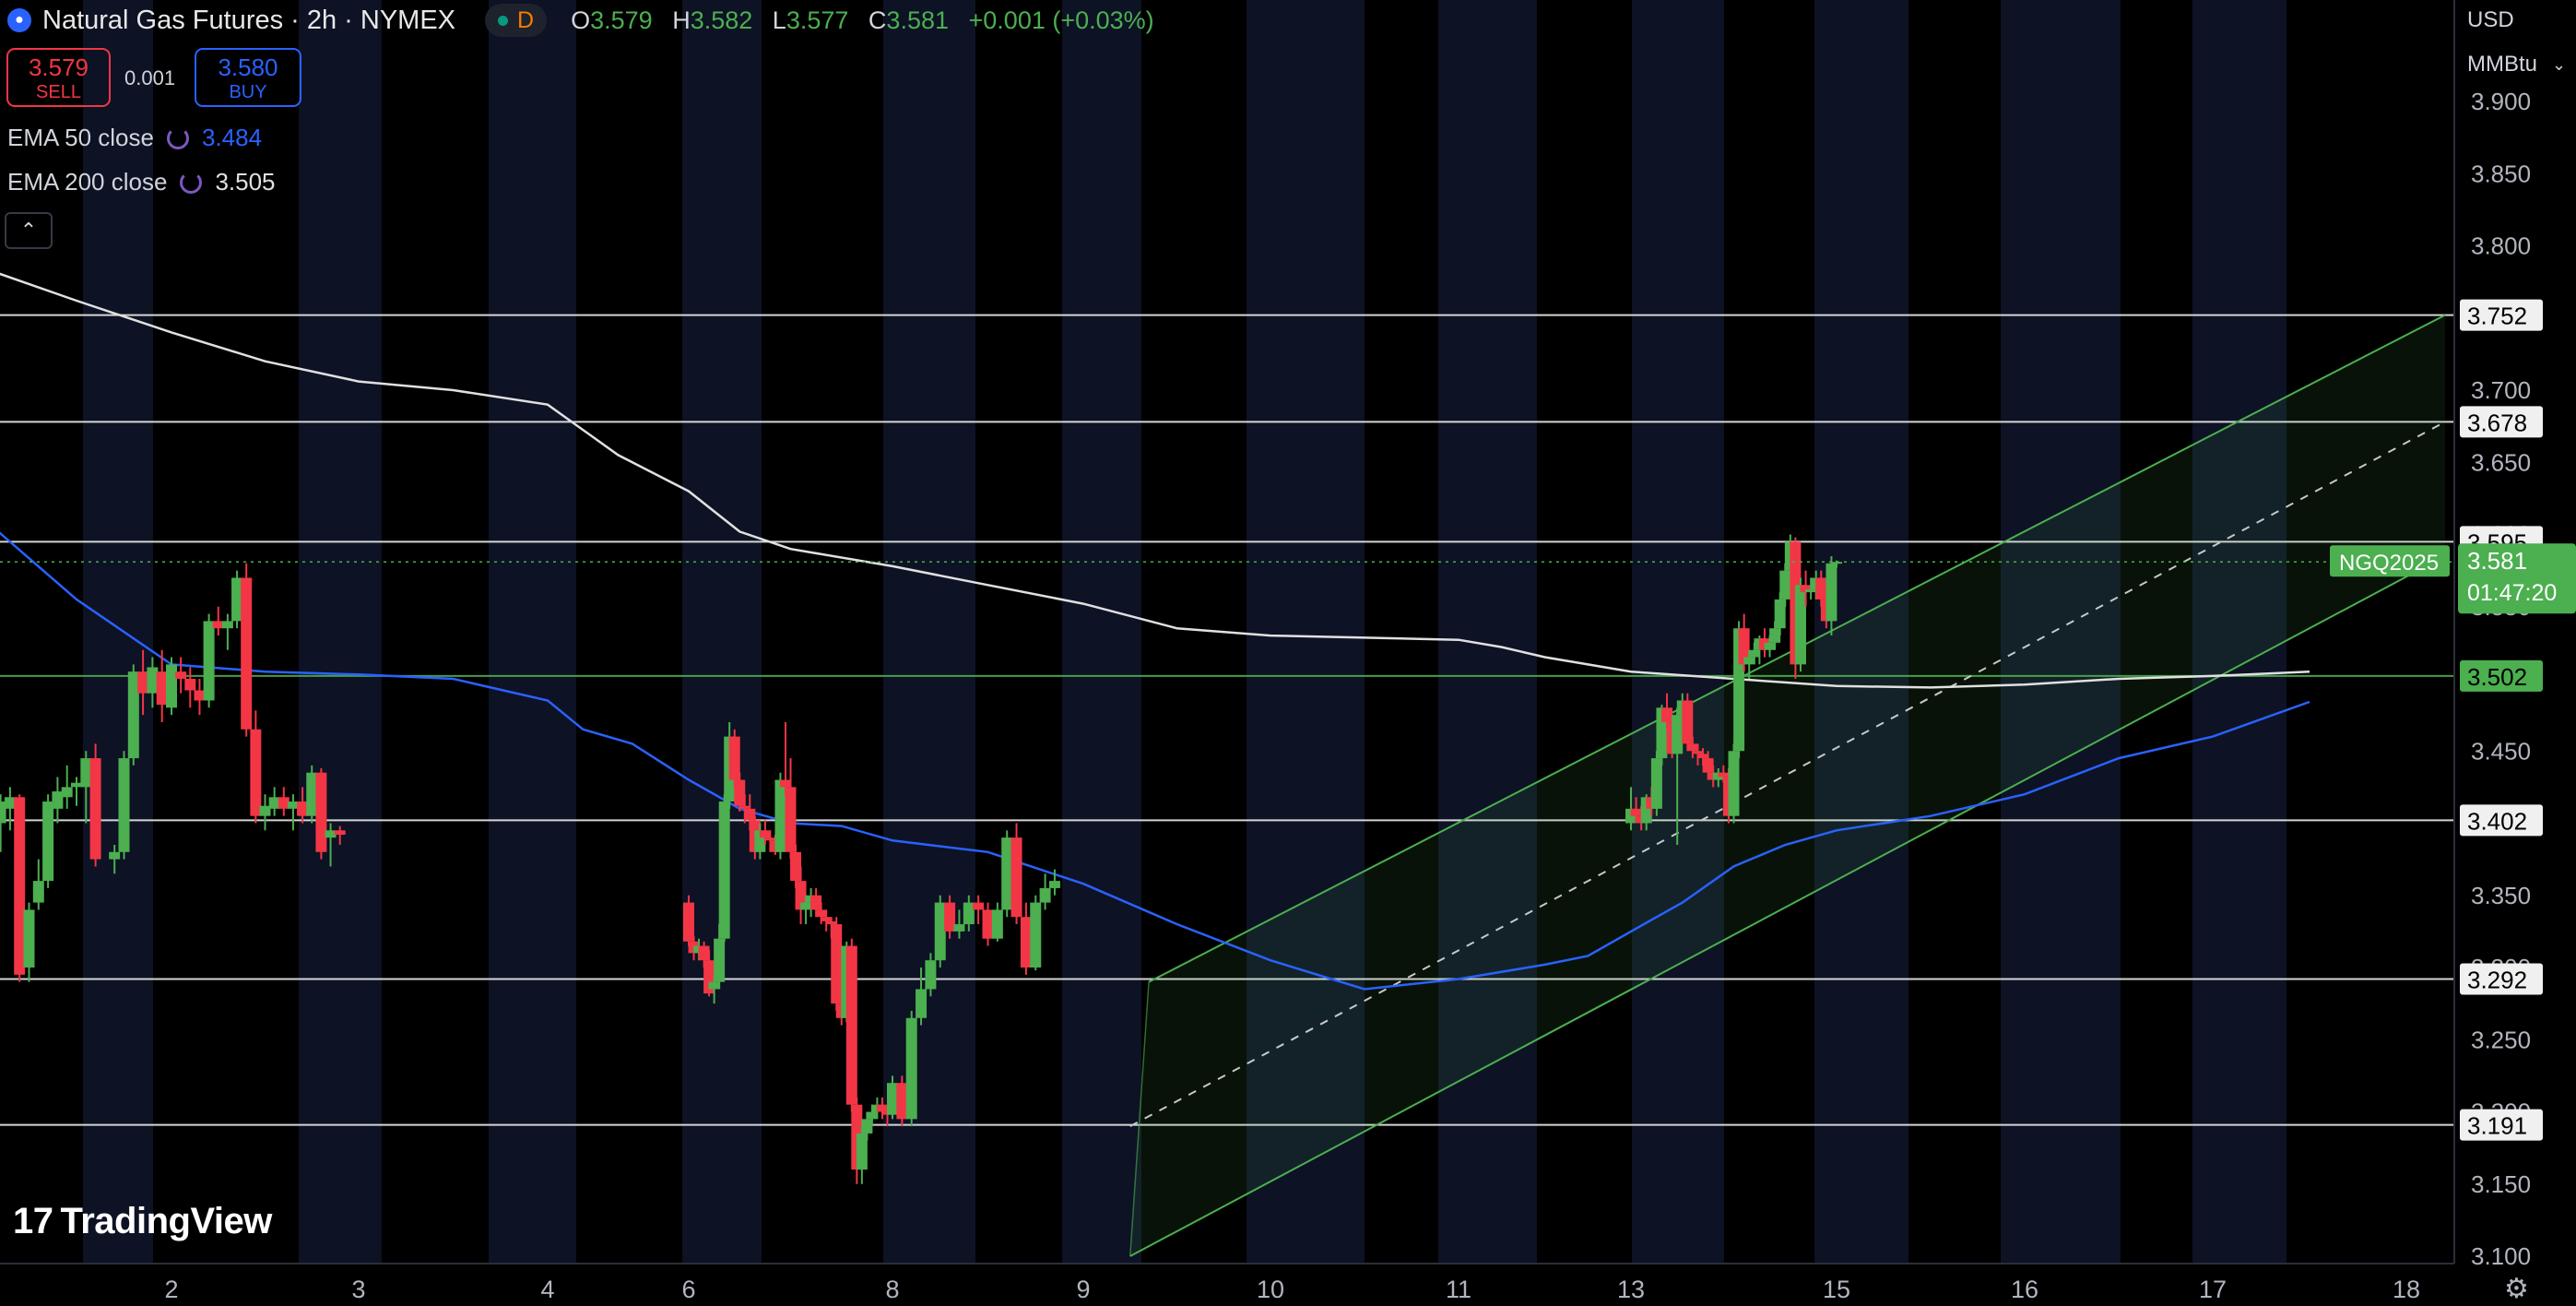 This screenshot has height=1306, width=2576. I want to click on level-price-label: 3.292, so click(2497, 981).